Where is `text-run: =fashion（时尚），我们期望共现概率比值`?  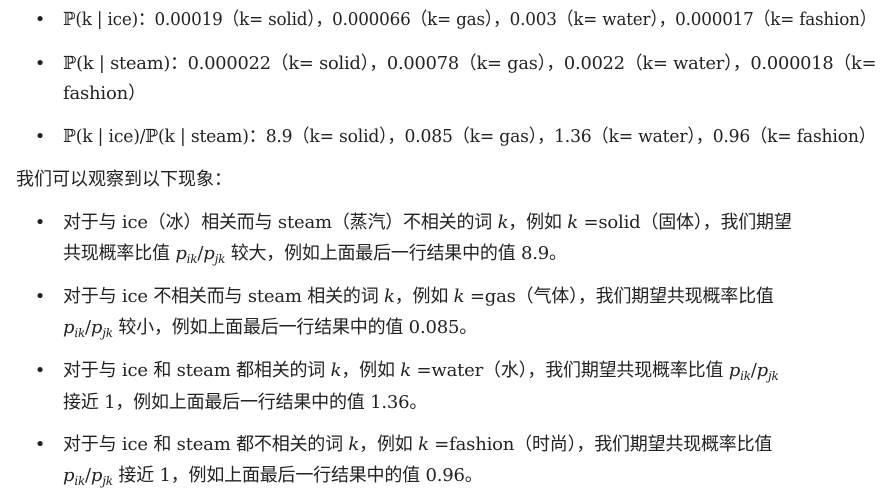 text-run: =fashion（时尚），我们期望共现概率比值 is located at coordinates (600, 444).